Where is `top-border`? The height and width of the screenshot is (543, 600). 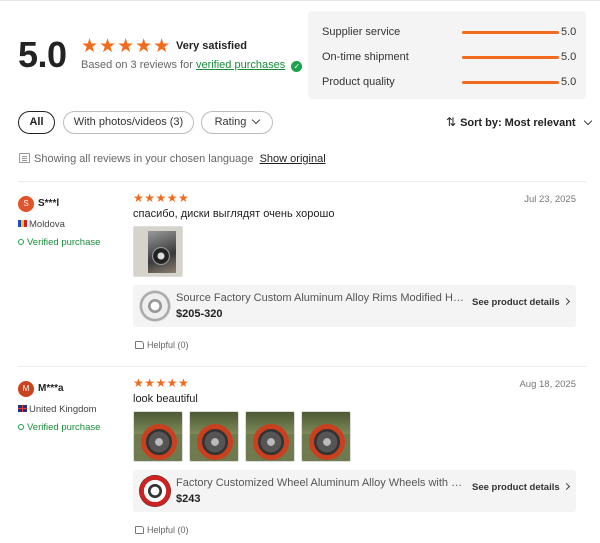
top-border is located at coordinates (300, 0).